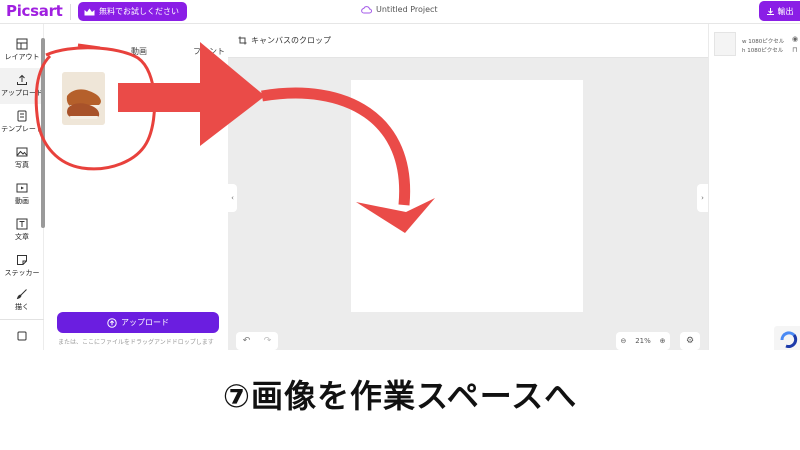  I want to click on canvas-crop-button: キャンバスのクロップ, so click(284, 40).